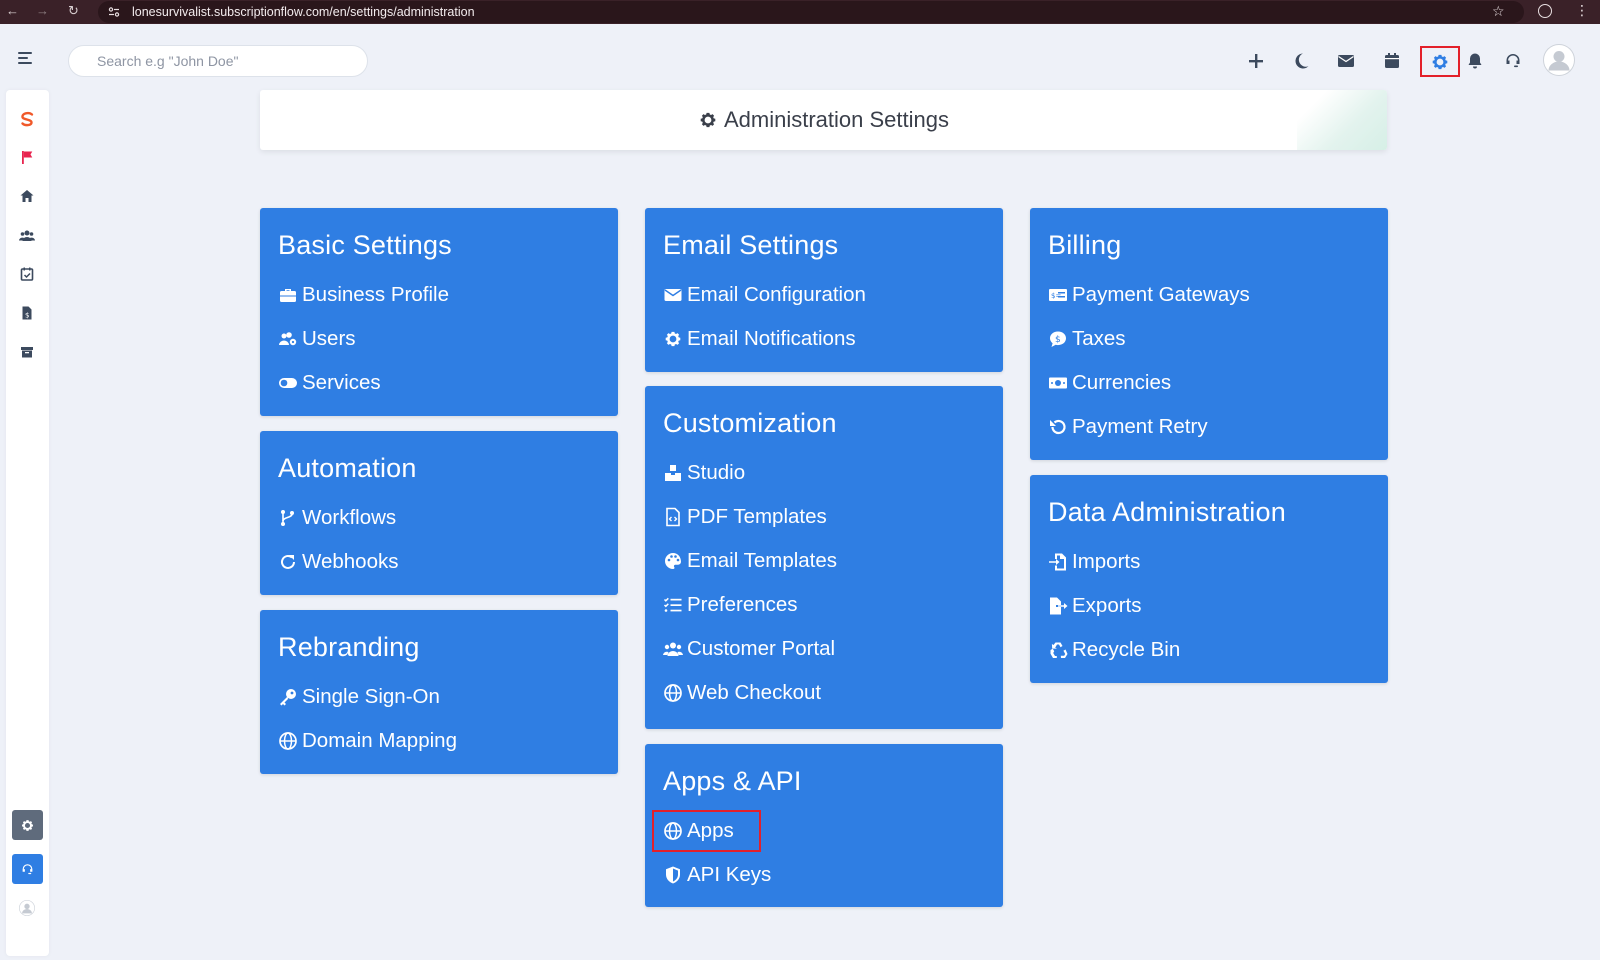 The height and width of the screenshot is (960, 1600). I want to click on file-export-icon, so click(1059, 606).